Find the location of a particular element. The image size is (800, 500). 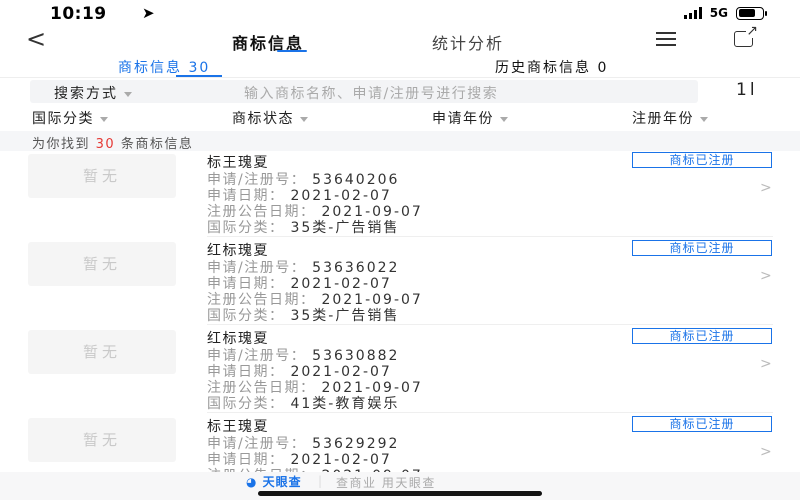

count-suffix: 条商标信息 is located at coordinates (157, 144).